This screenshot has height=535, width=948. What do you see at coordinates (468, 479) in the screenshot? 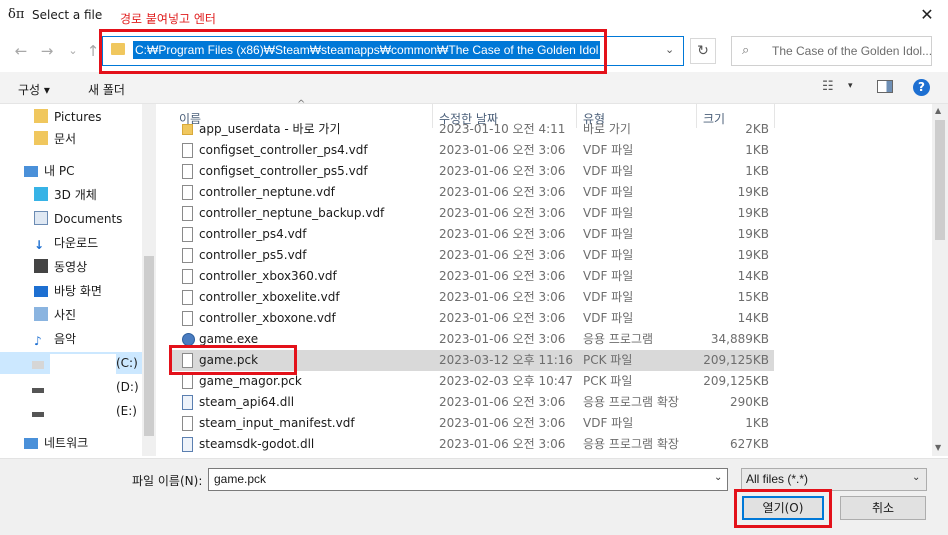
I see `filename-input: game.pck ⌄` at bounding box center [468, 479].